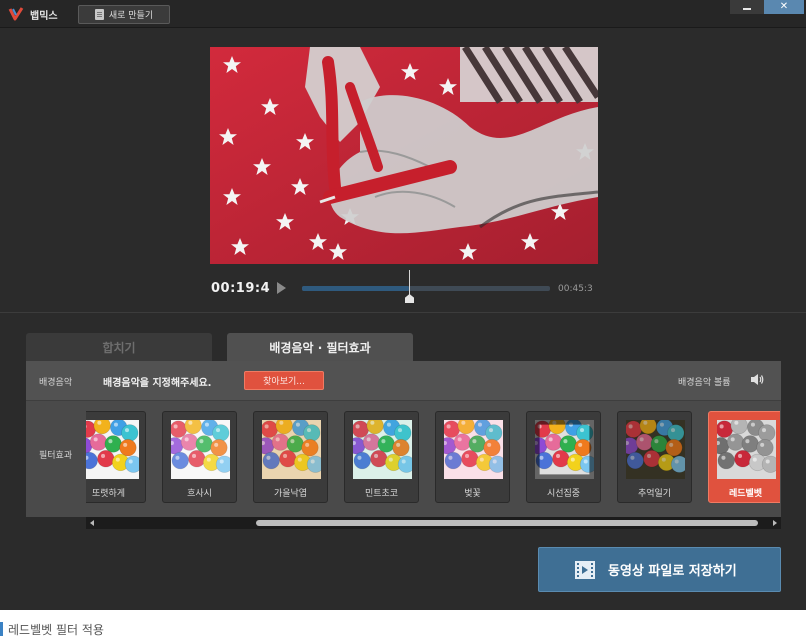 This screenshot has height=642, width=806. Describe the element at coordinates (44, 16) in the screenshot. I see `app-title: 뱁믹스` at that location.